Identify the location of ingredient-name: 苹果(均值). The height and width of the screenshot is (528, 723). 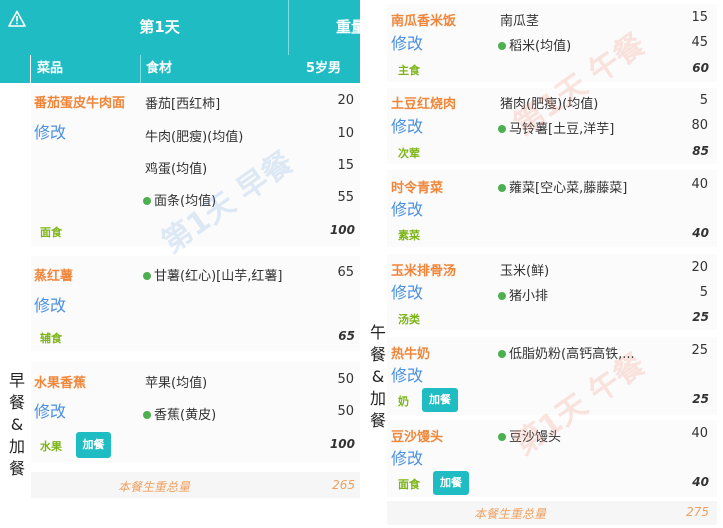
(176, 383).